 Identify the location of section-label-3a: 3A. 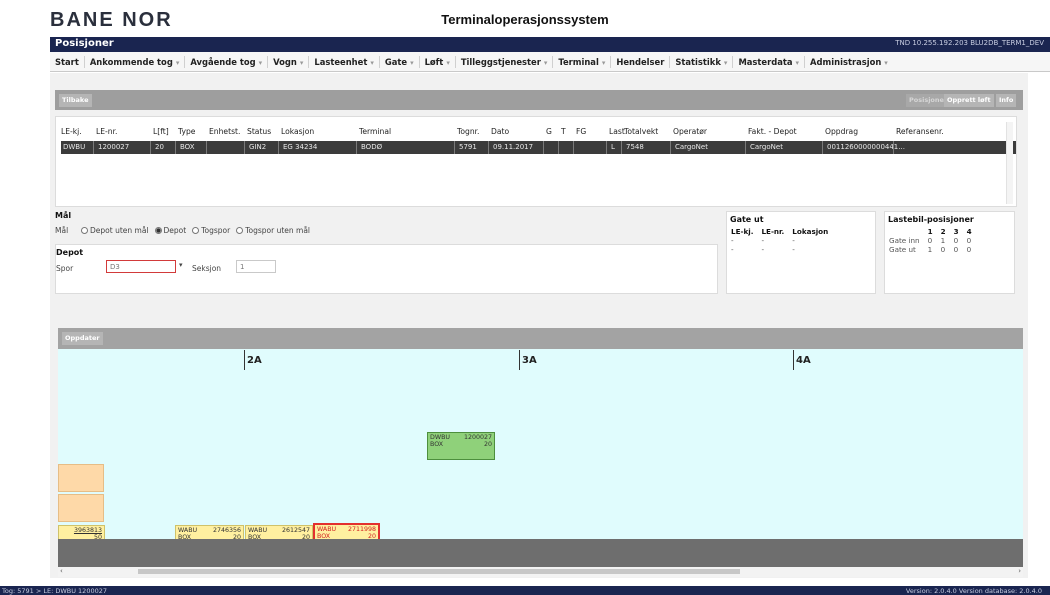
(529, 360).